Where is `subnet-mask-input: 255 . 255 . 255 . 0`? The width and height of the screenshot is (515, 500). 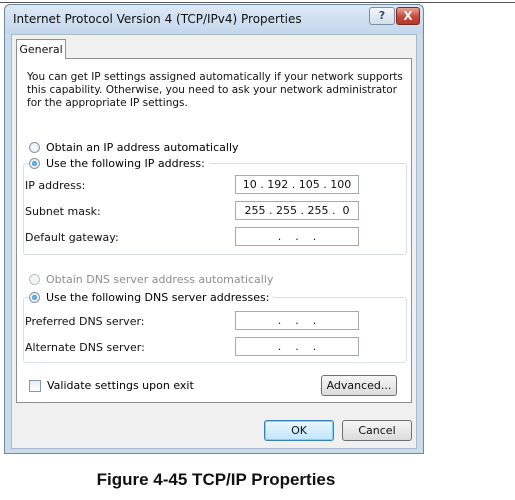
subnet-mask-input: 255 . 255 . 255 . 0 is located at coordinates (297, 210).